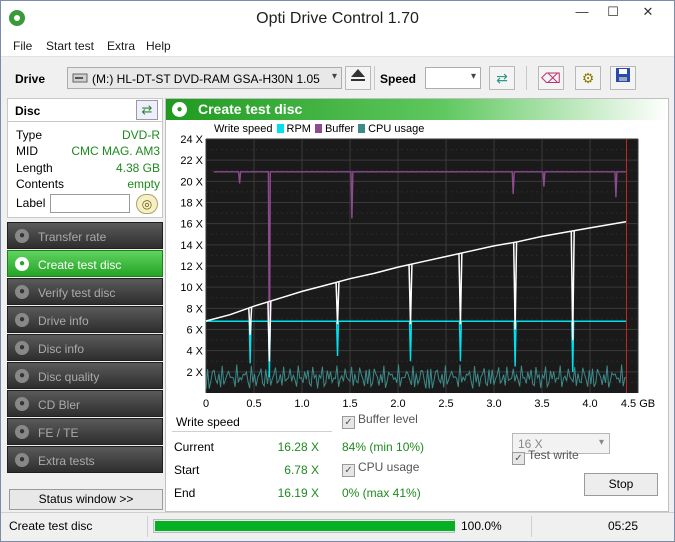 This screenshot has width=675, height=542. I want to click on nav-disc-quality: ● Disc quality, so click(85, 375).